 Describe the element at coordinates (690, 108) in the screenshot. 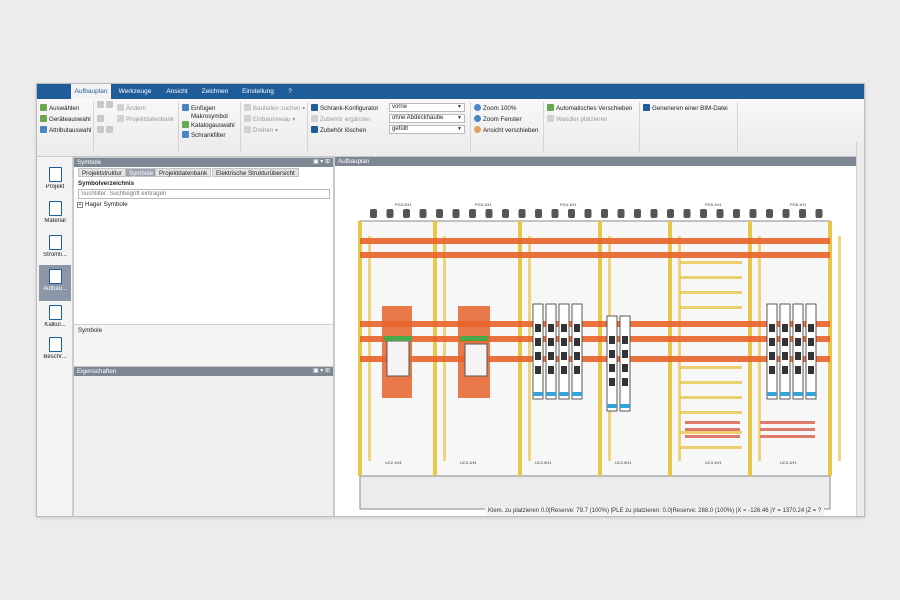

I see `bim-generieren-label: Generieren einer BIM-Datei` at that location.